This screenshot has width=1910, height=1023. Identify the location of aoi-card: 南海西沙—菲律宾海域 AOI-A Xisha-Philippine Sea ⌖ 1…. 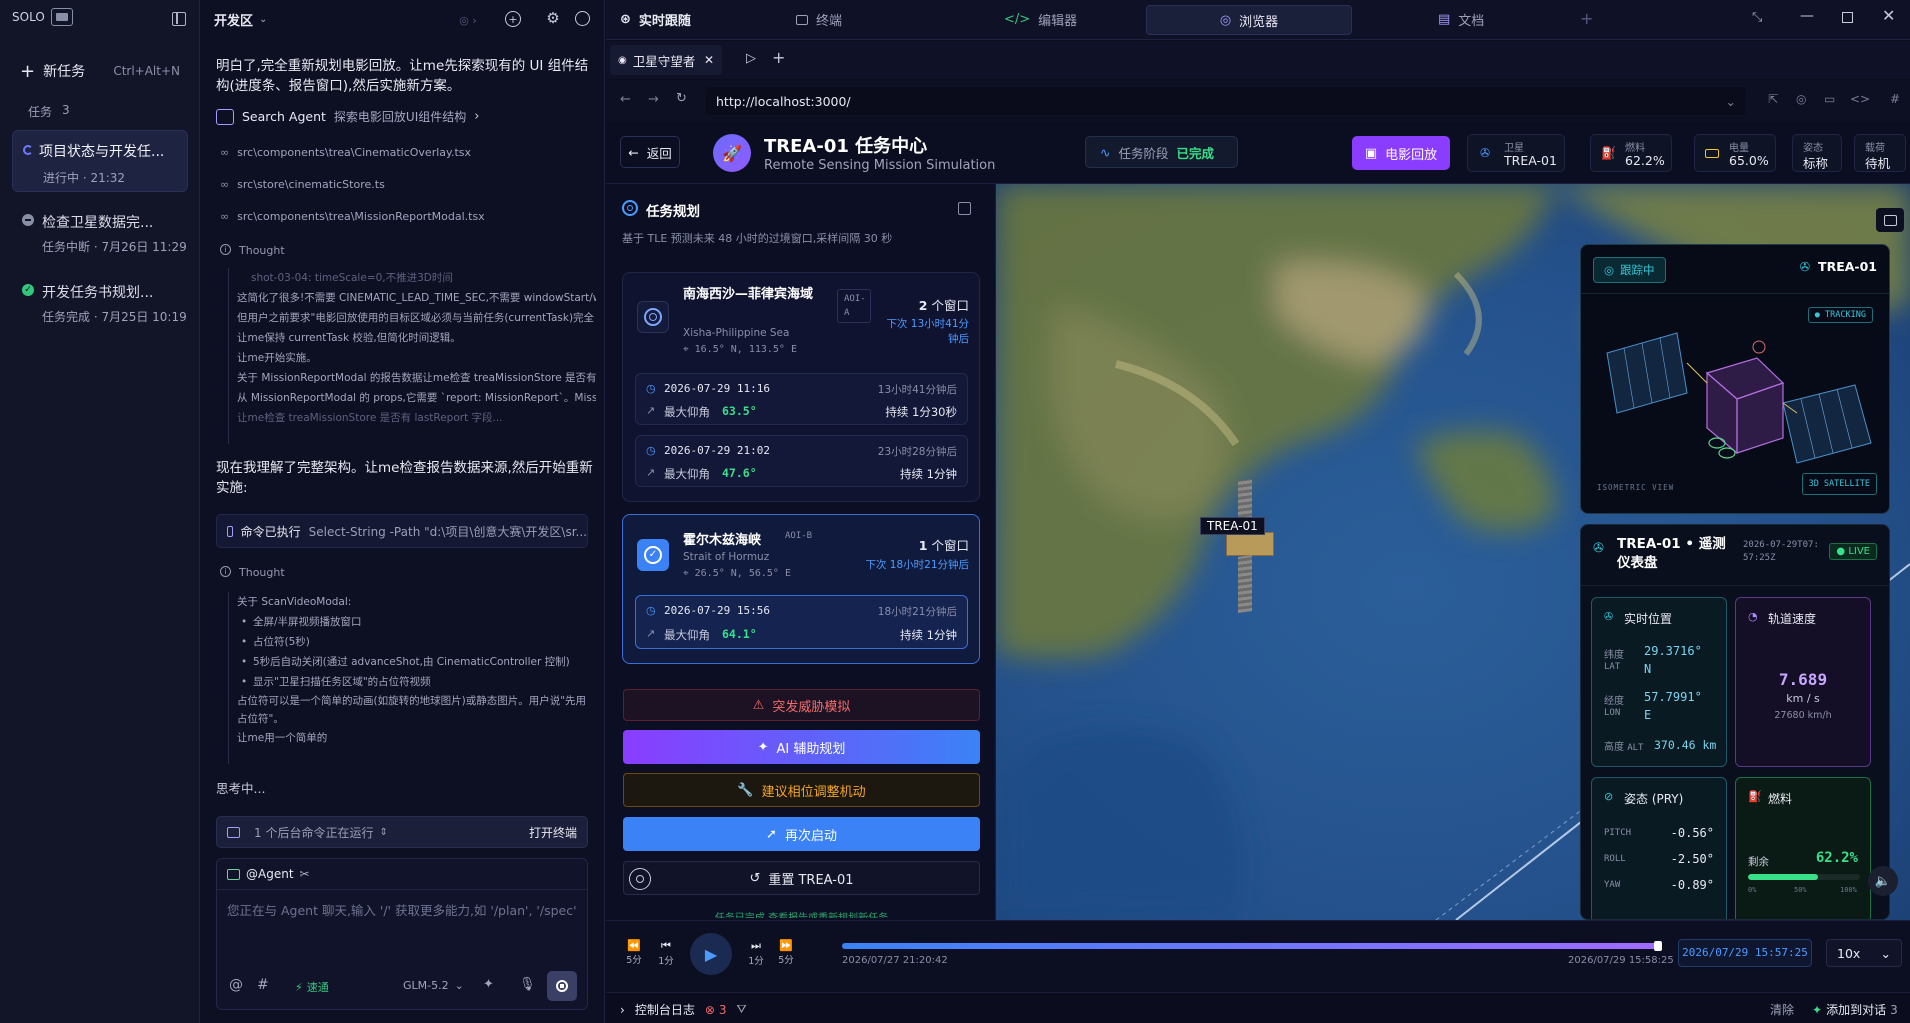
(801, 387).